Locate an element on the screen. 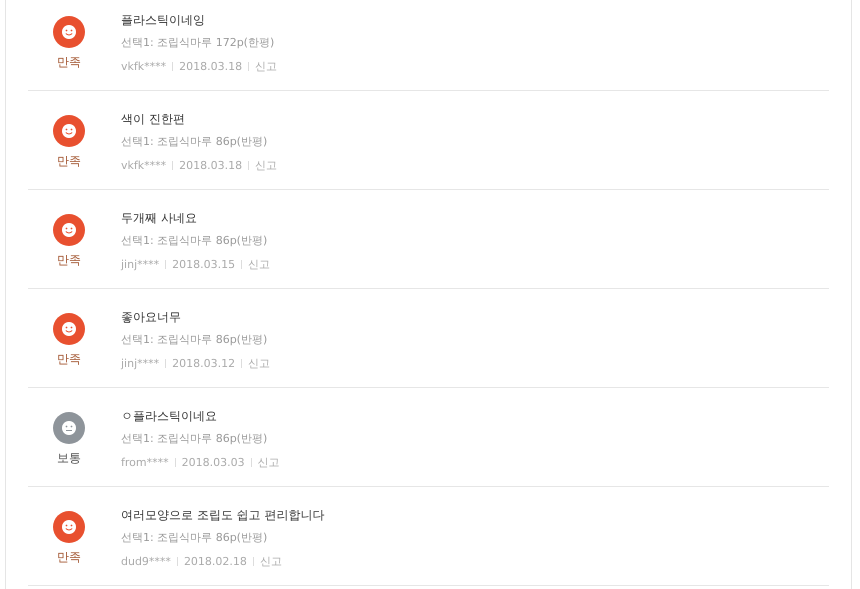 The width and height of the screenshot is (860, 589). review-date: 2018.03.12 is located at coordinates (204, 363).